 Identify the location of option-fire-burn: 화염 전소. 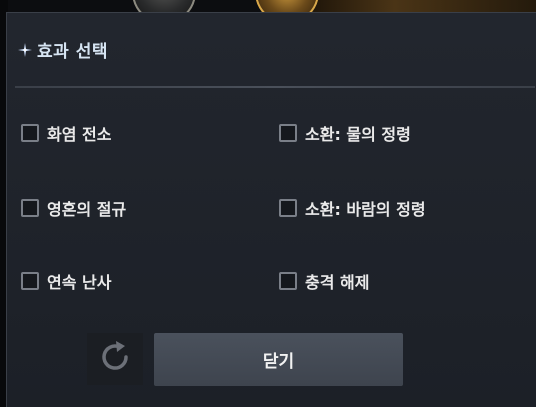
(66, 133).